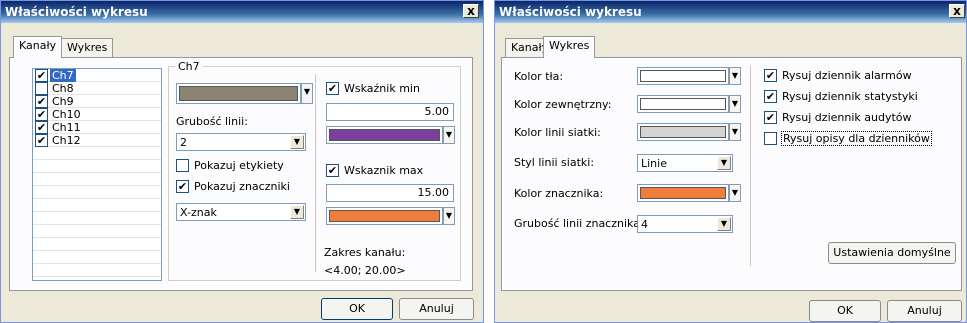  I want to click on show-markers-label: Pokazuj znaczniki, so click(242, 186).